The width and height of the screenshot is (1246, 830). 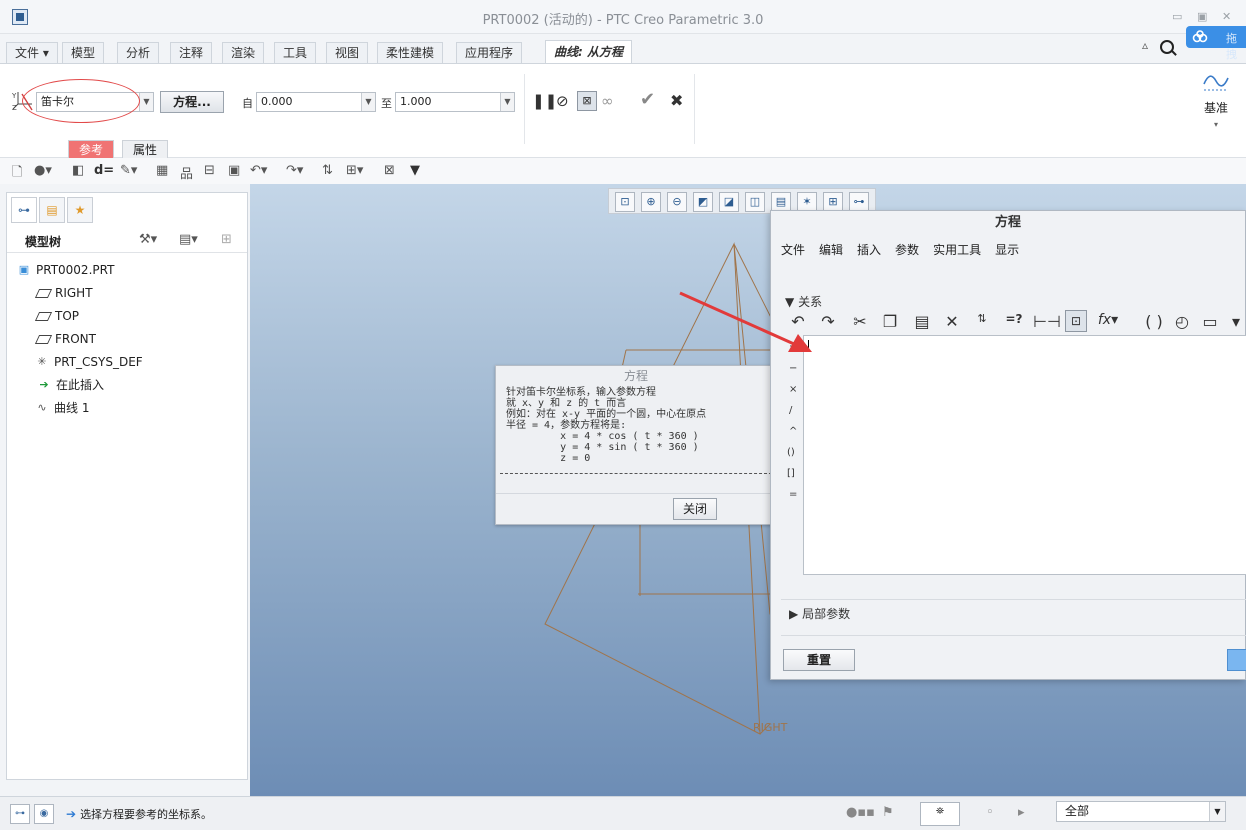 I want to click on cut-icon: ✂, so click(x=860, y=321).